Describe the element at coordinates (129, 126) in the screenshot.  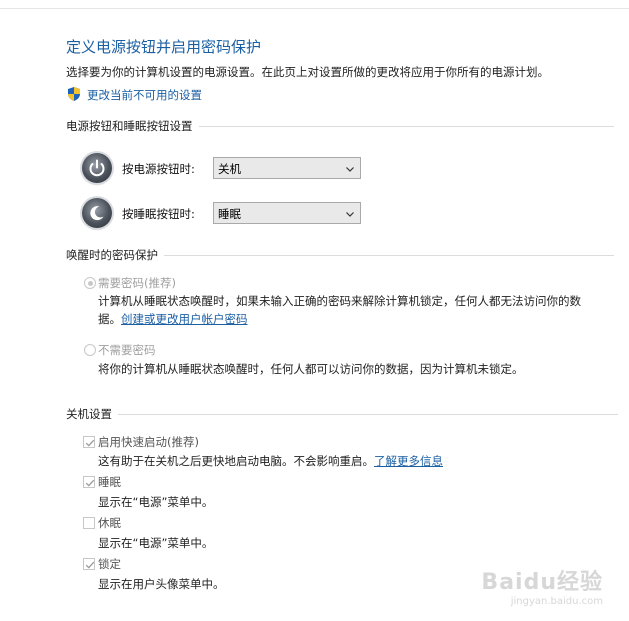
I see `section-title: 电源按钮和睡眠按钮设置` at that location.